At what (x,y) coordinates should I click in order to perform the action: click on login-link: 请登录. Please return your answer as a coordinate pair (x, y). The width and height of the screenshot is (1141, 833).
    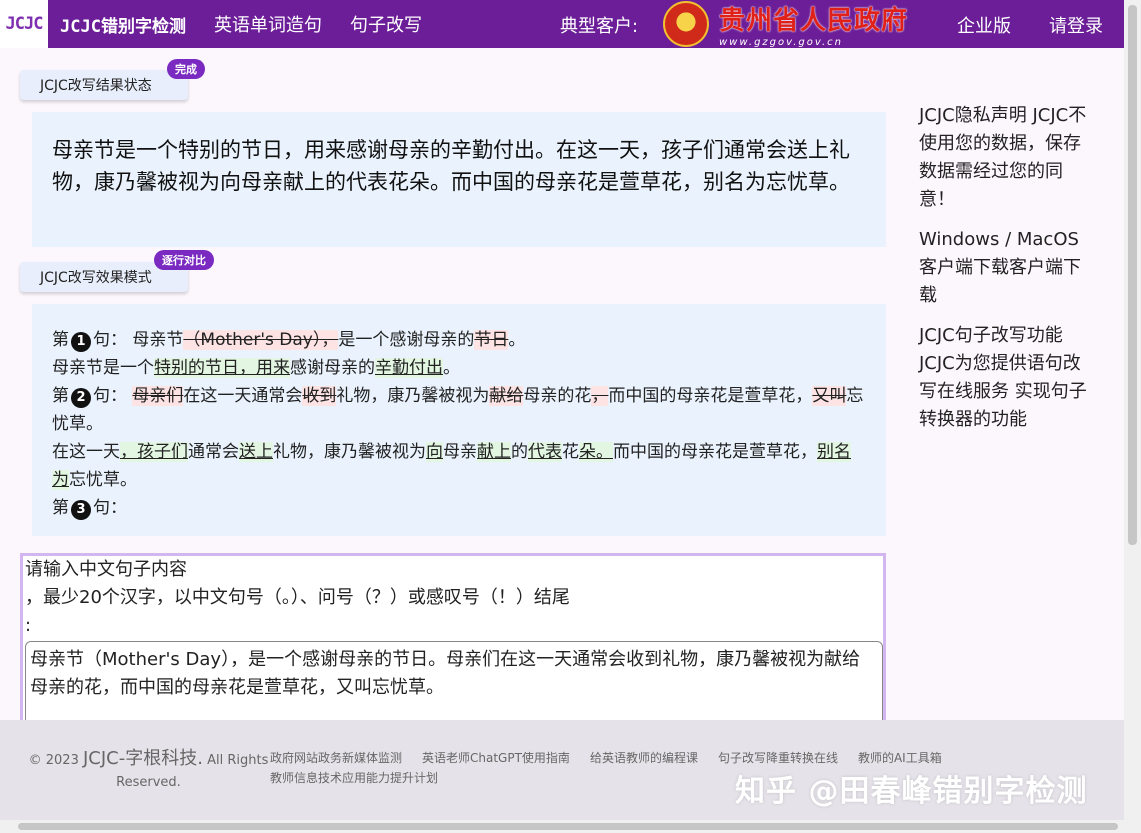
    Looking at the image, I should click on (1076, 25).